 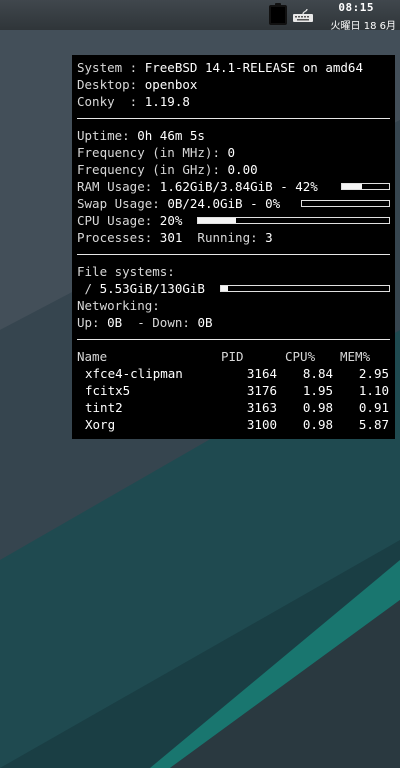 What do you see at coordinates (111, 84) in the screenshot?
I see `desktop-label: Desktop:` at bounding box center [111, 84].